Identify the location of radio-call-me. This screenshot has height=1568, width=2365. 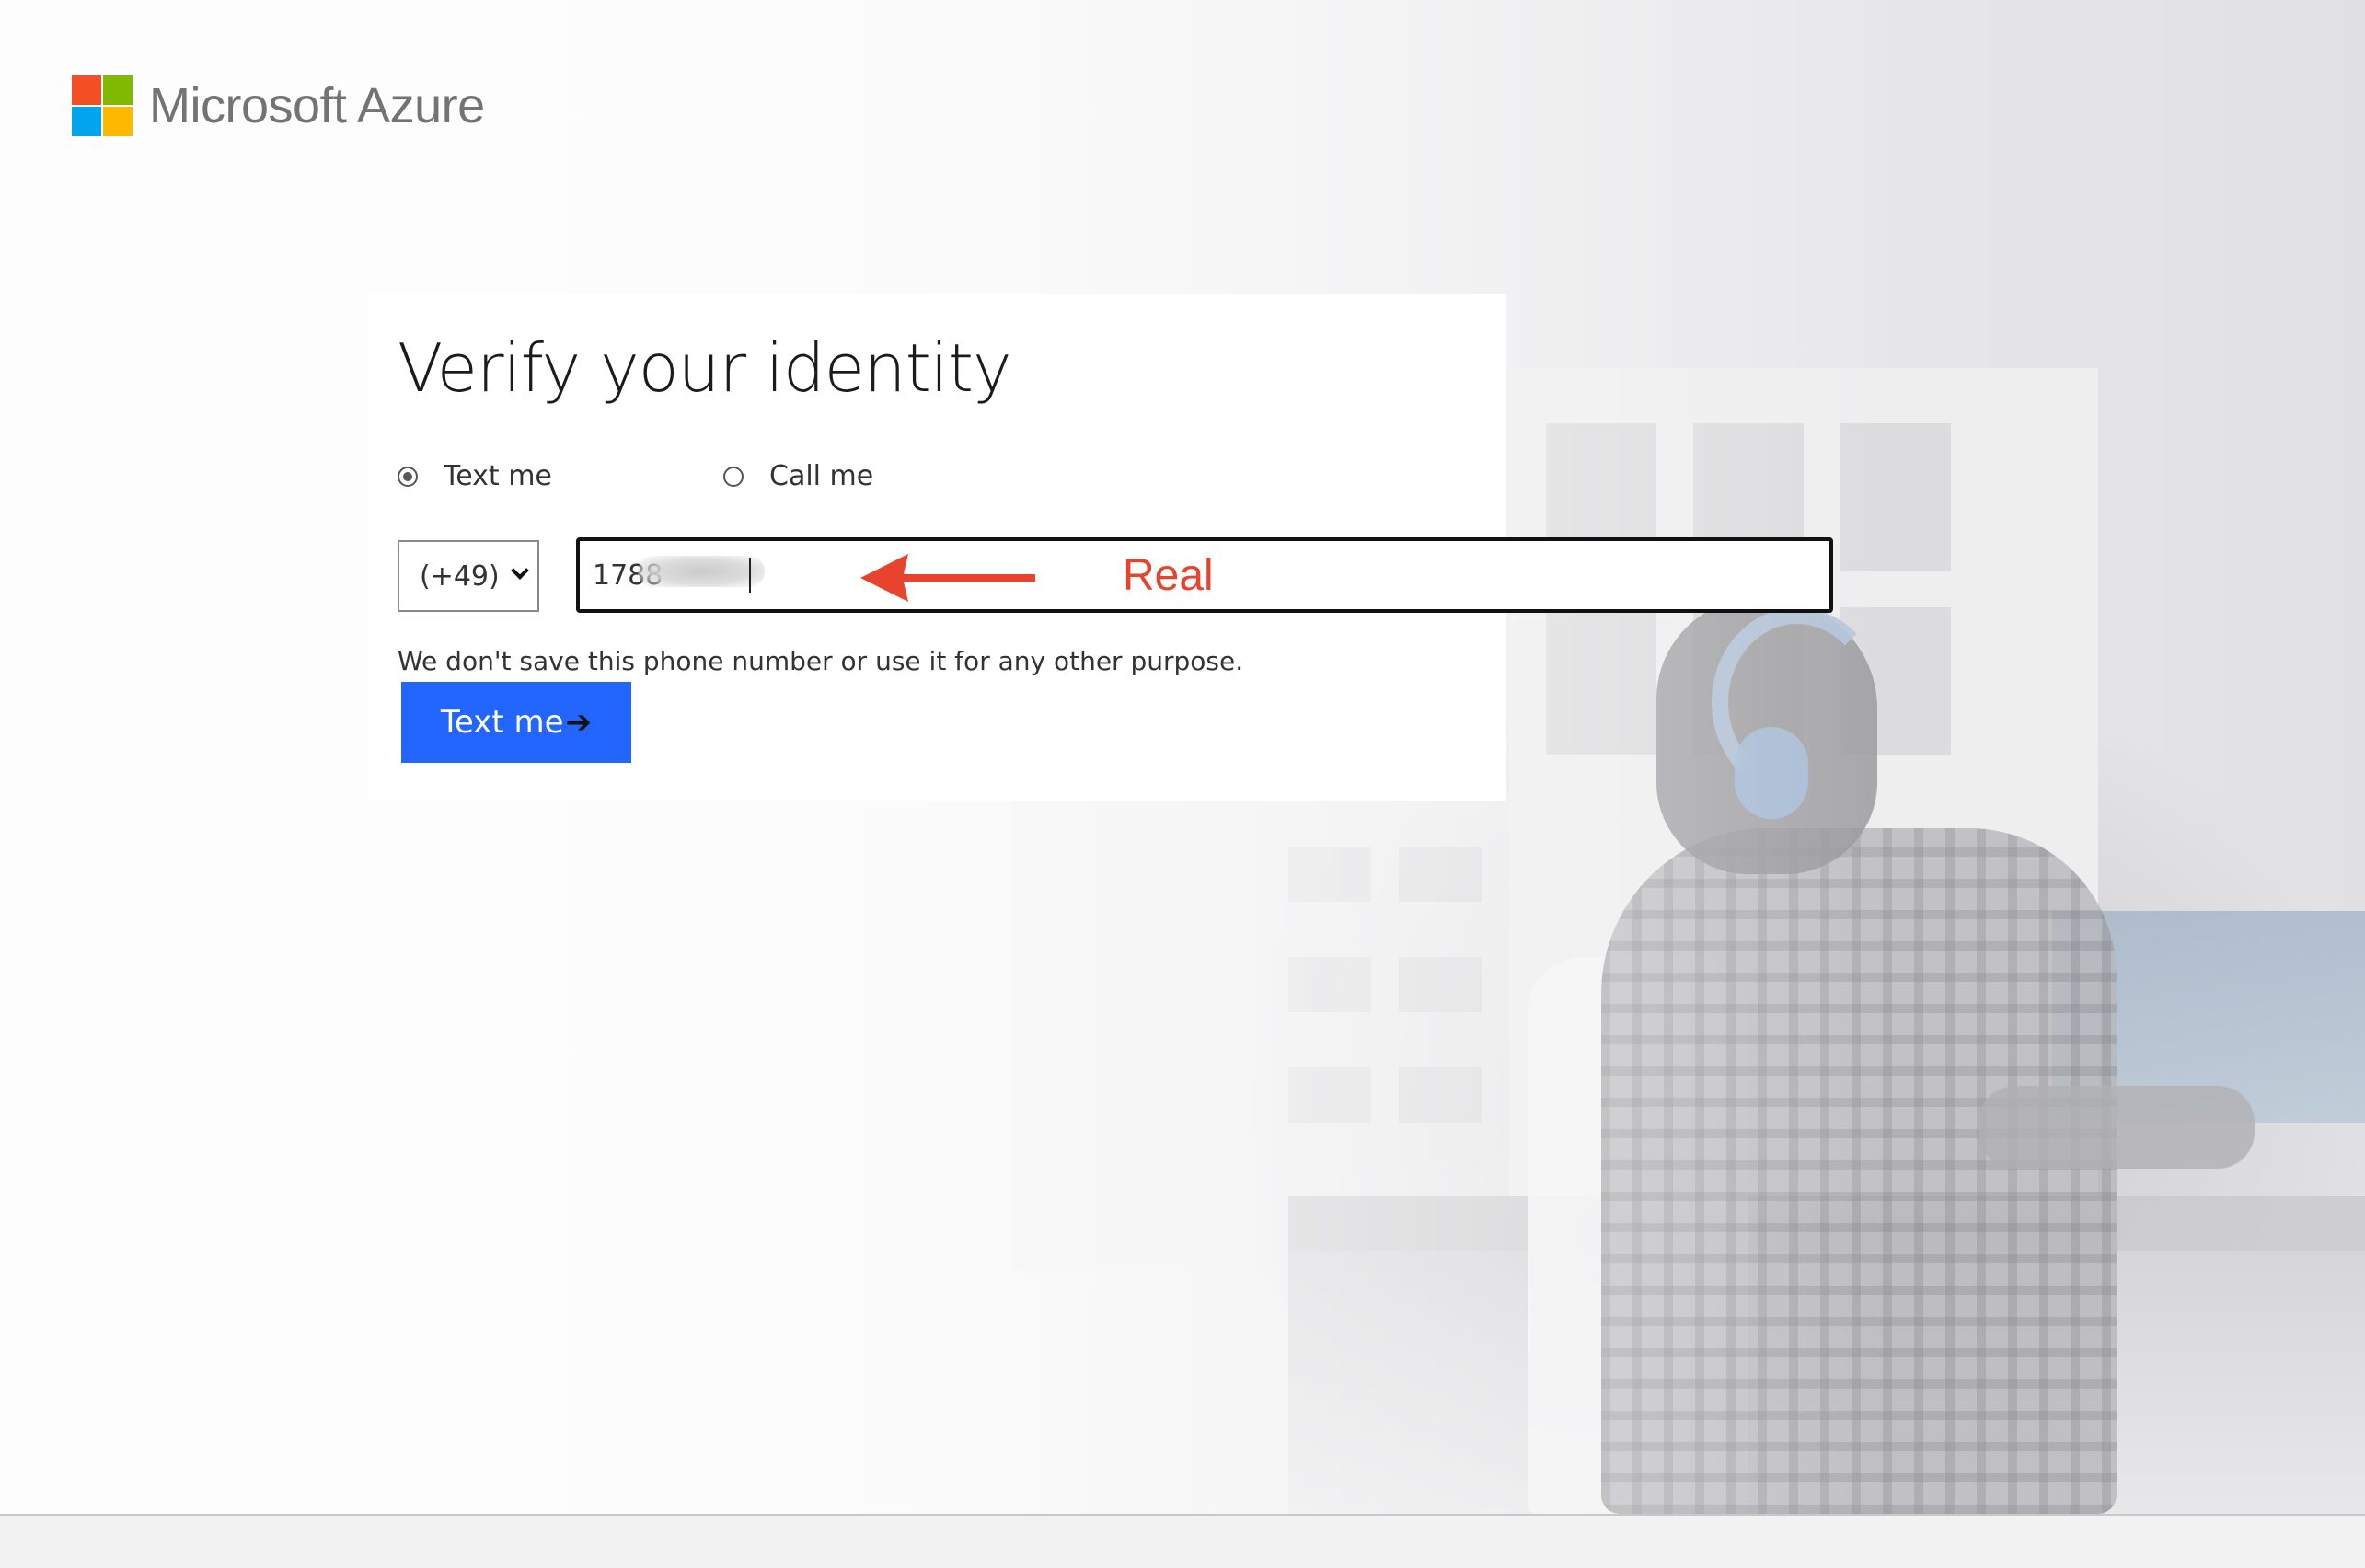
(733, 477).